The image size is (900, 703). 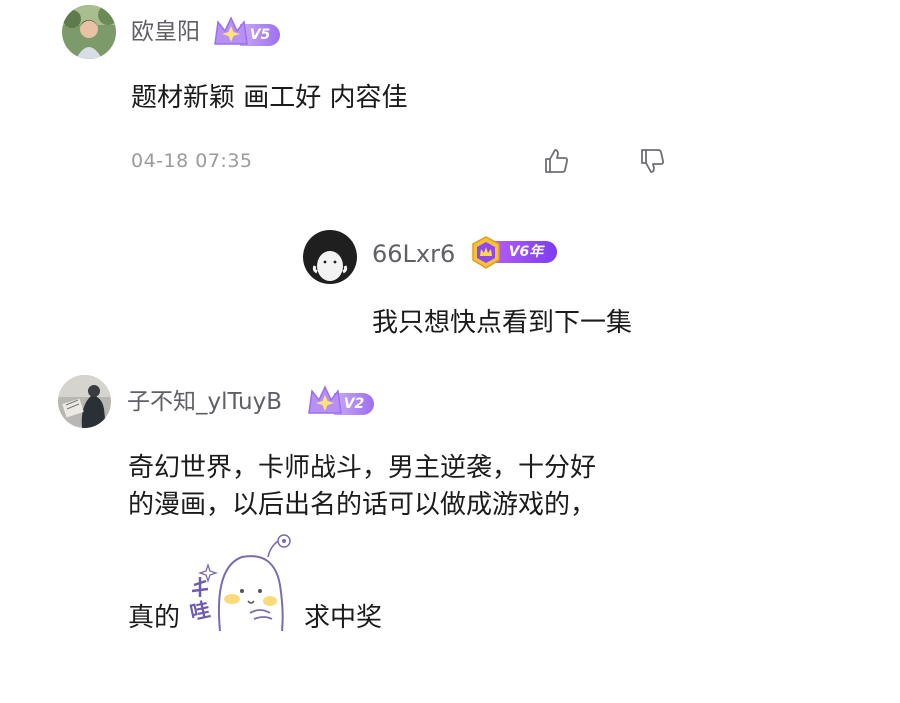 I want to click on avatar-user-66lxr6, so click(x=330, y=257).